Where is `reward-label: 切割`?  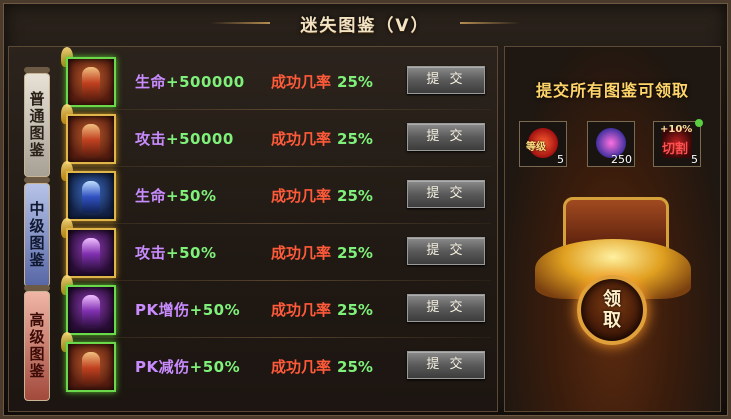
reward-label: 切割 is located at coordinates (675, 149).